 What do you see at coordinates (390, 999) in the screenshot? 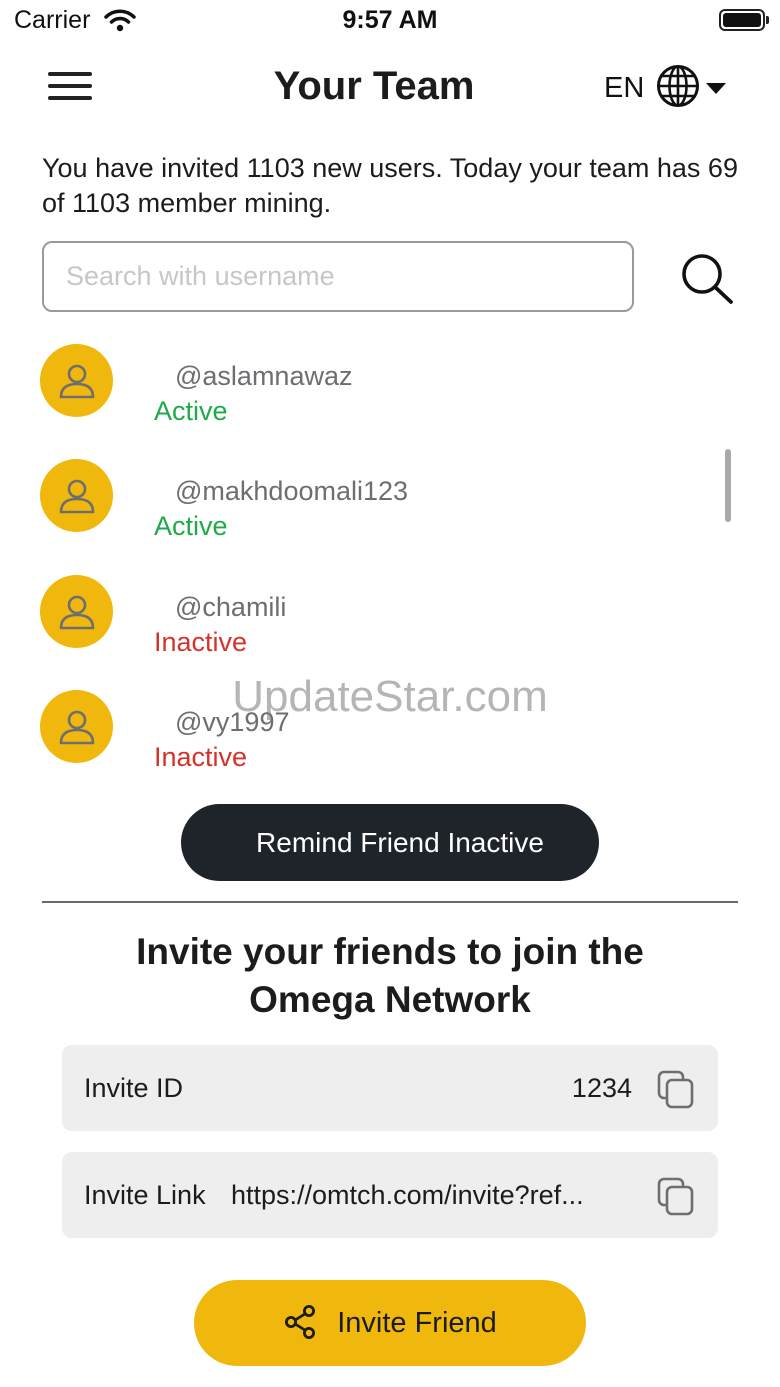
I see `invite-heading-line2: Omega Network` at bounding box center [390, 999].